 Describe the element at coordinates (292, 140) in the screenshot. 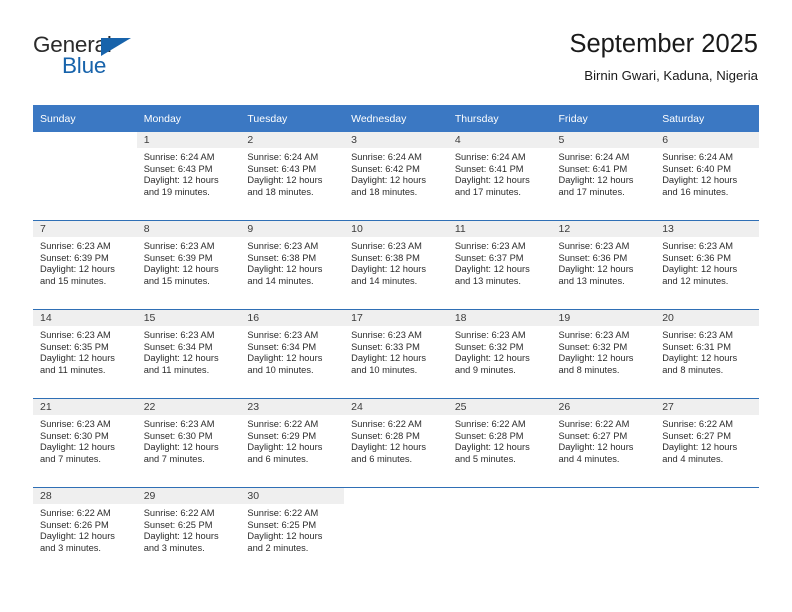

I see `day-number: 2` at that location.